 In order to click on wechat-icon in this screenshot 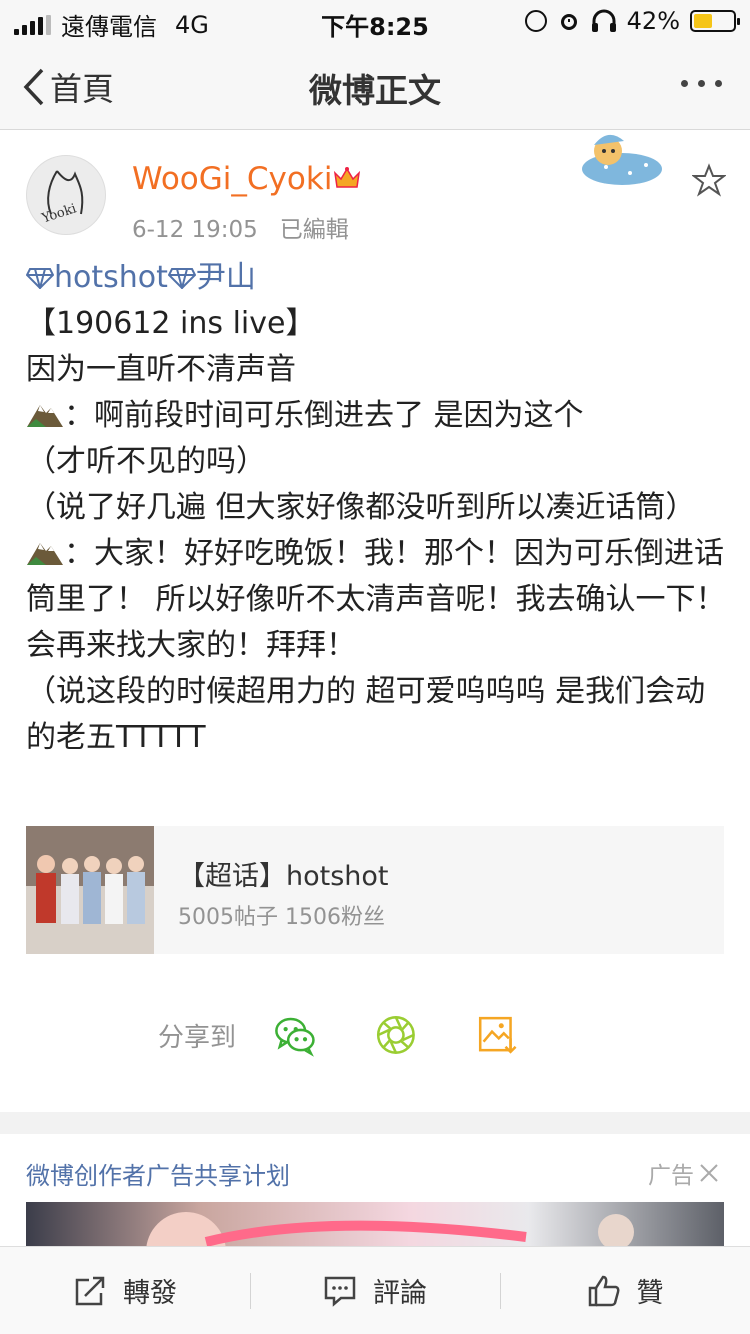, I will do `click(295, 1035)`.